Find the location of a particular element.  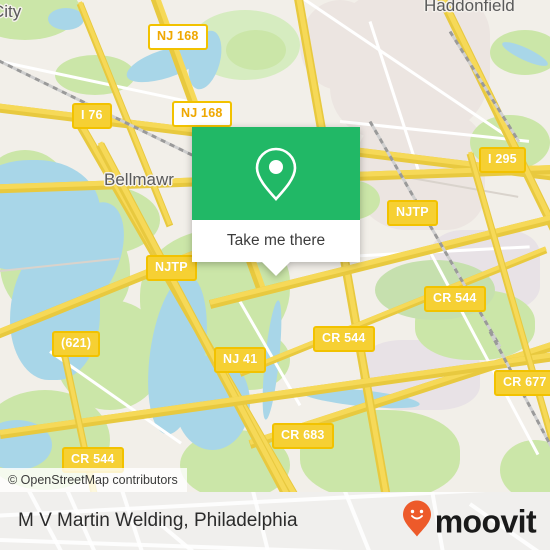

place-label-haddonfield: Haddonfield is located at coordinates (469, 7).